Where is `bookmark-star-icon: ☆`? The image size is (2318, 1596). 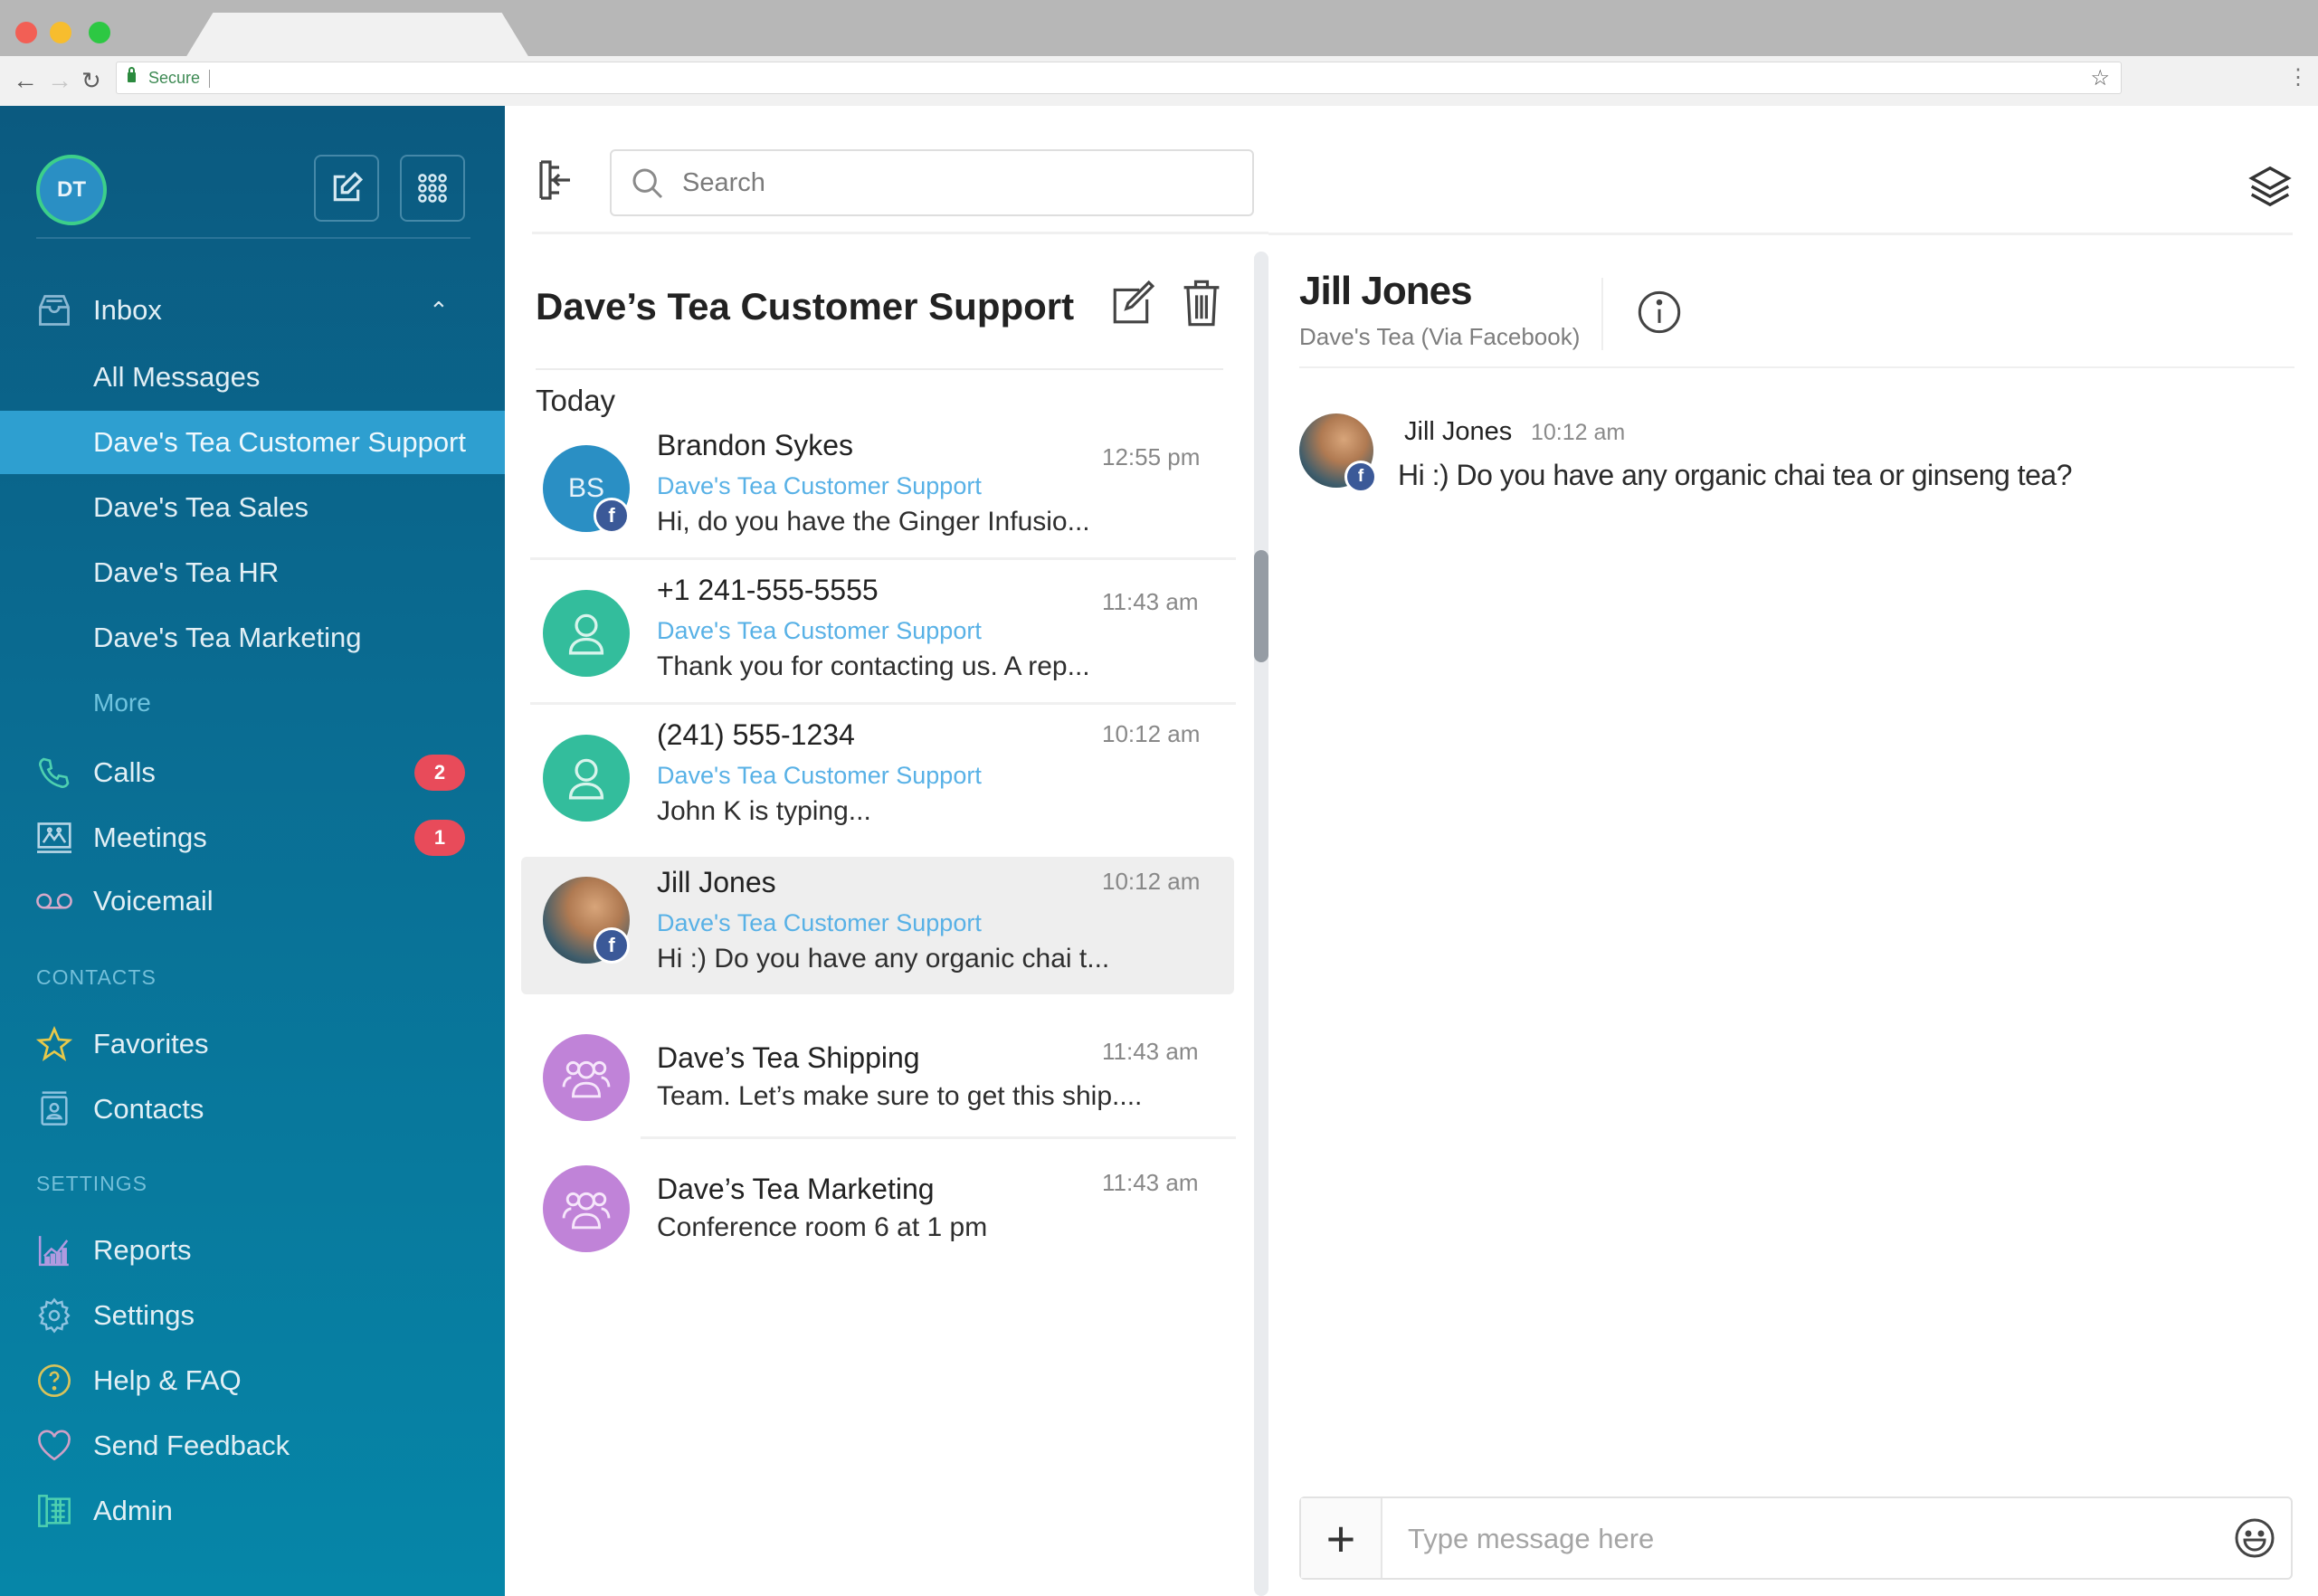
bookmark-star-icon: ☆ is located at coordinates (2100, 78).